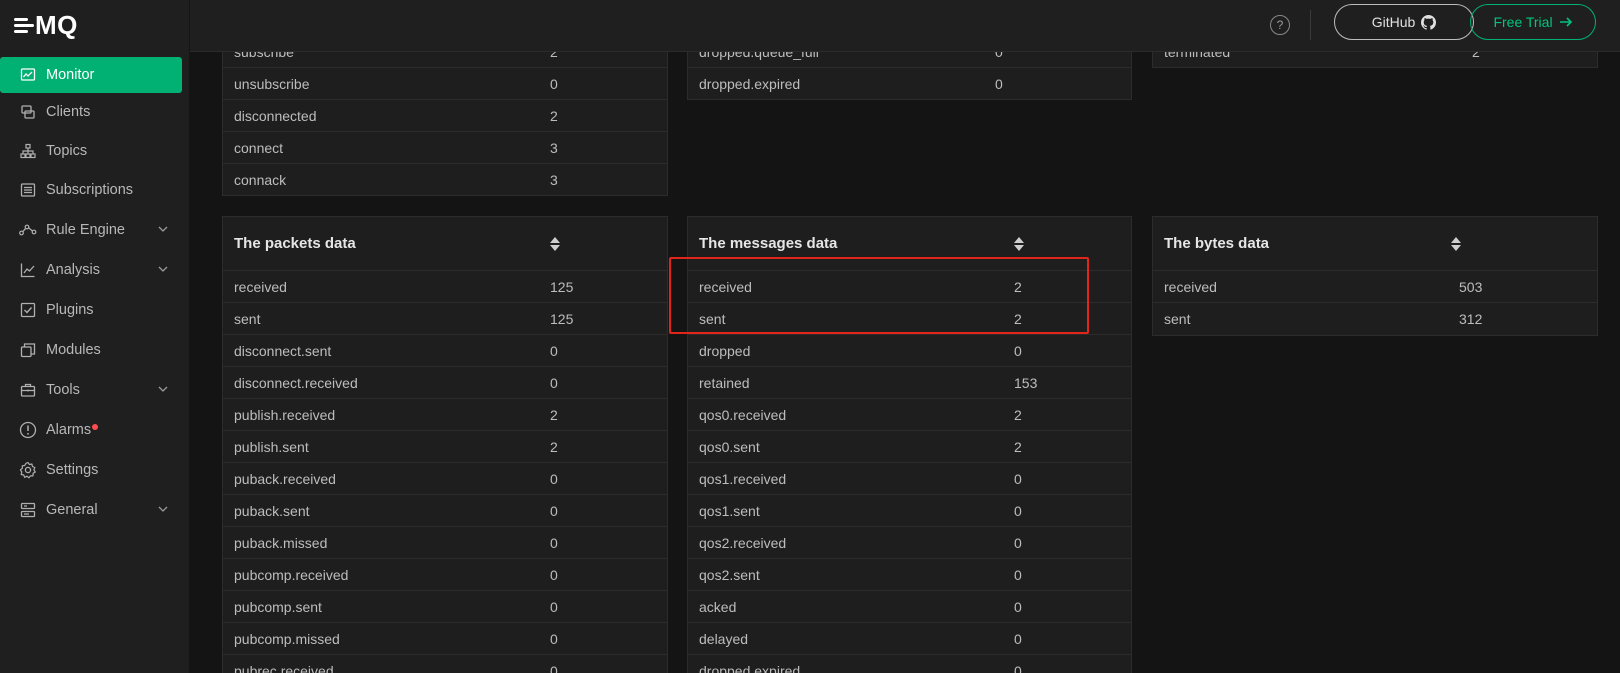  What do you see at coordinates (445, 148) in the screenshot?
I see `table-row: connect 3` at bounding box center [445, 148].